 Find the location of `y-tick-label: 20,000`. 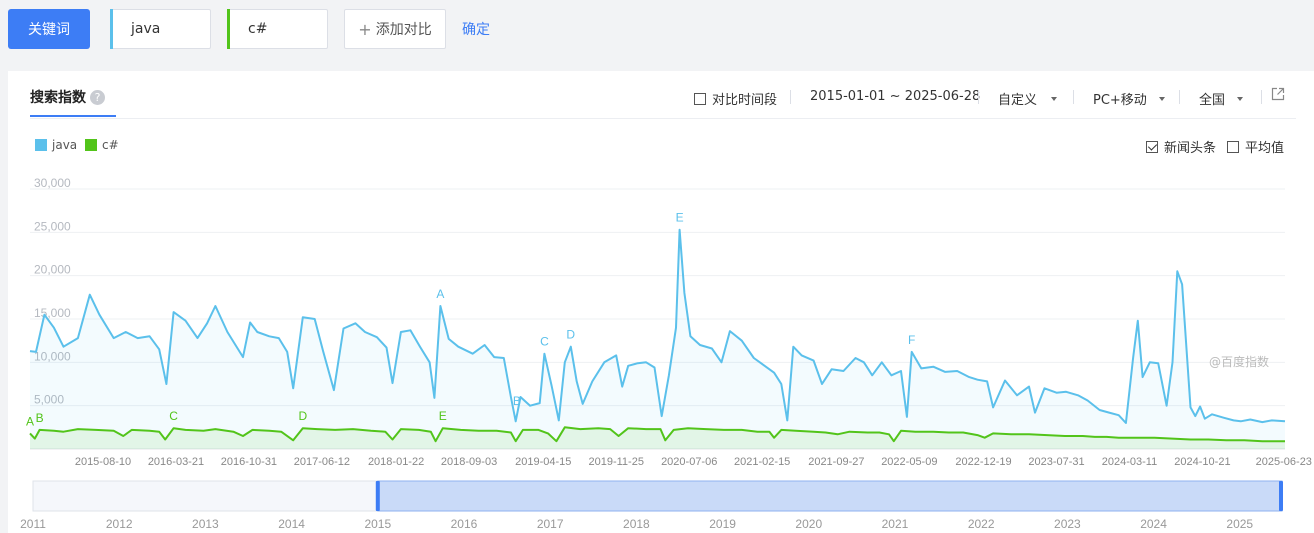

y-tick-label: 20,000 is located at coordinates (52, 270).